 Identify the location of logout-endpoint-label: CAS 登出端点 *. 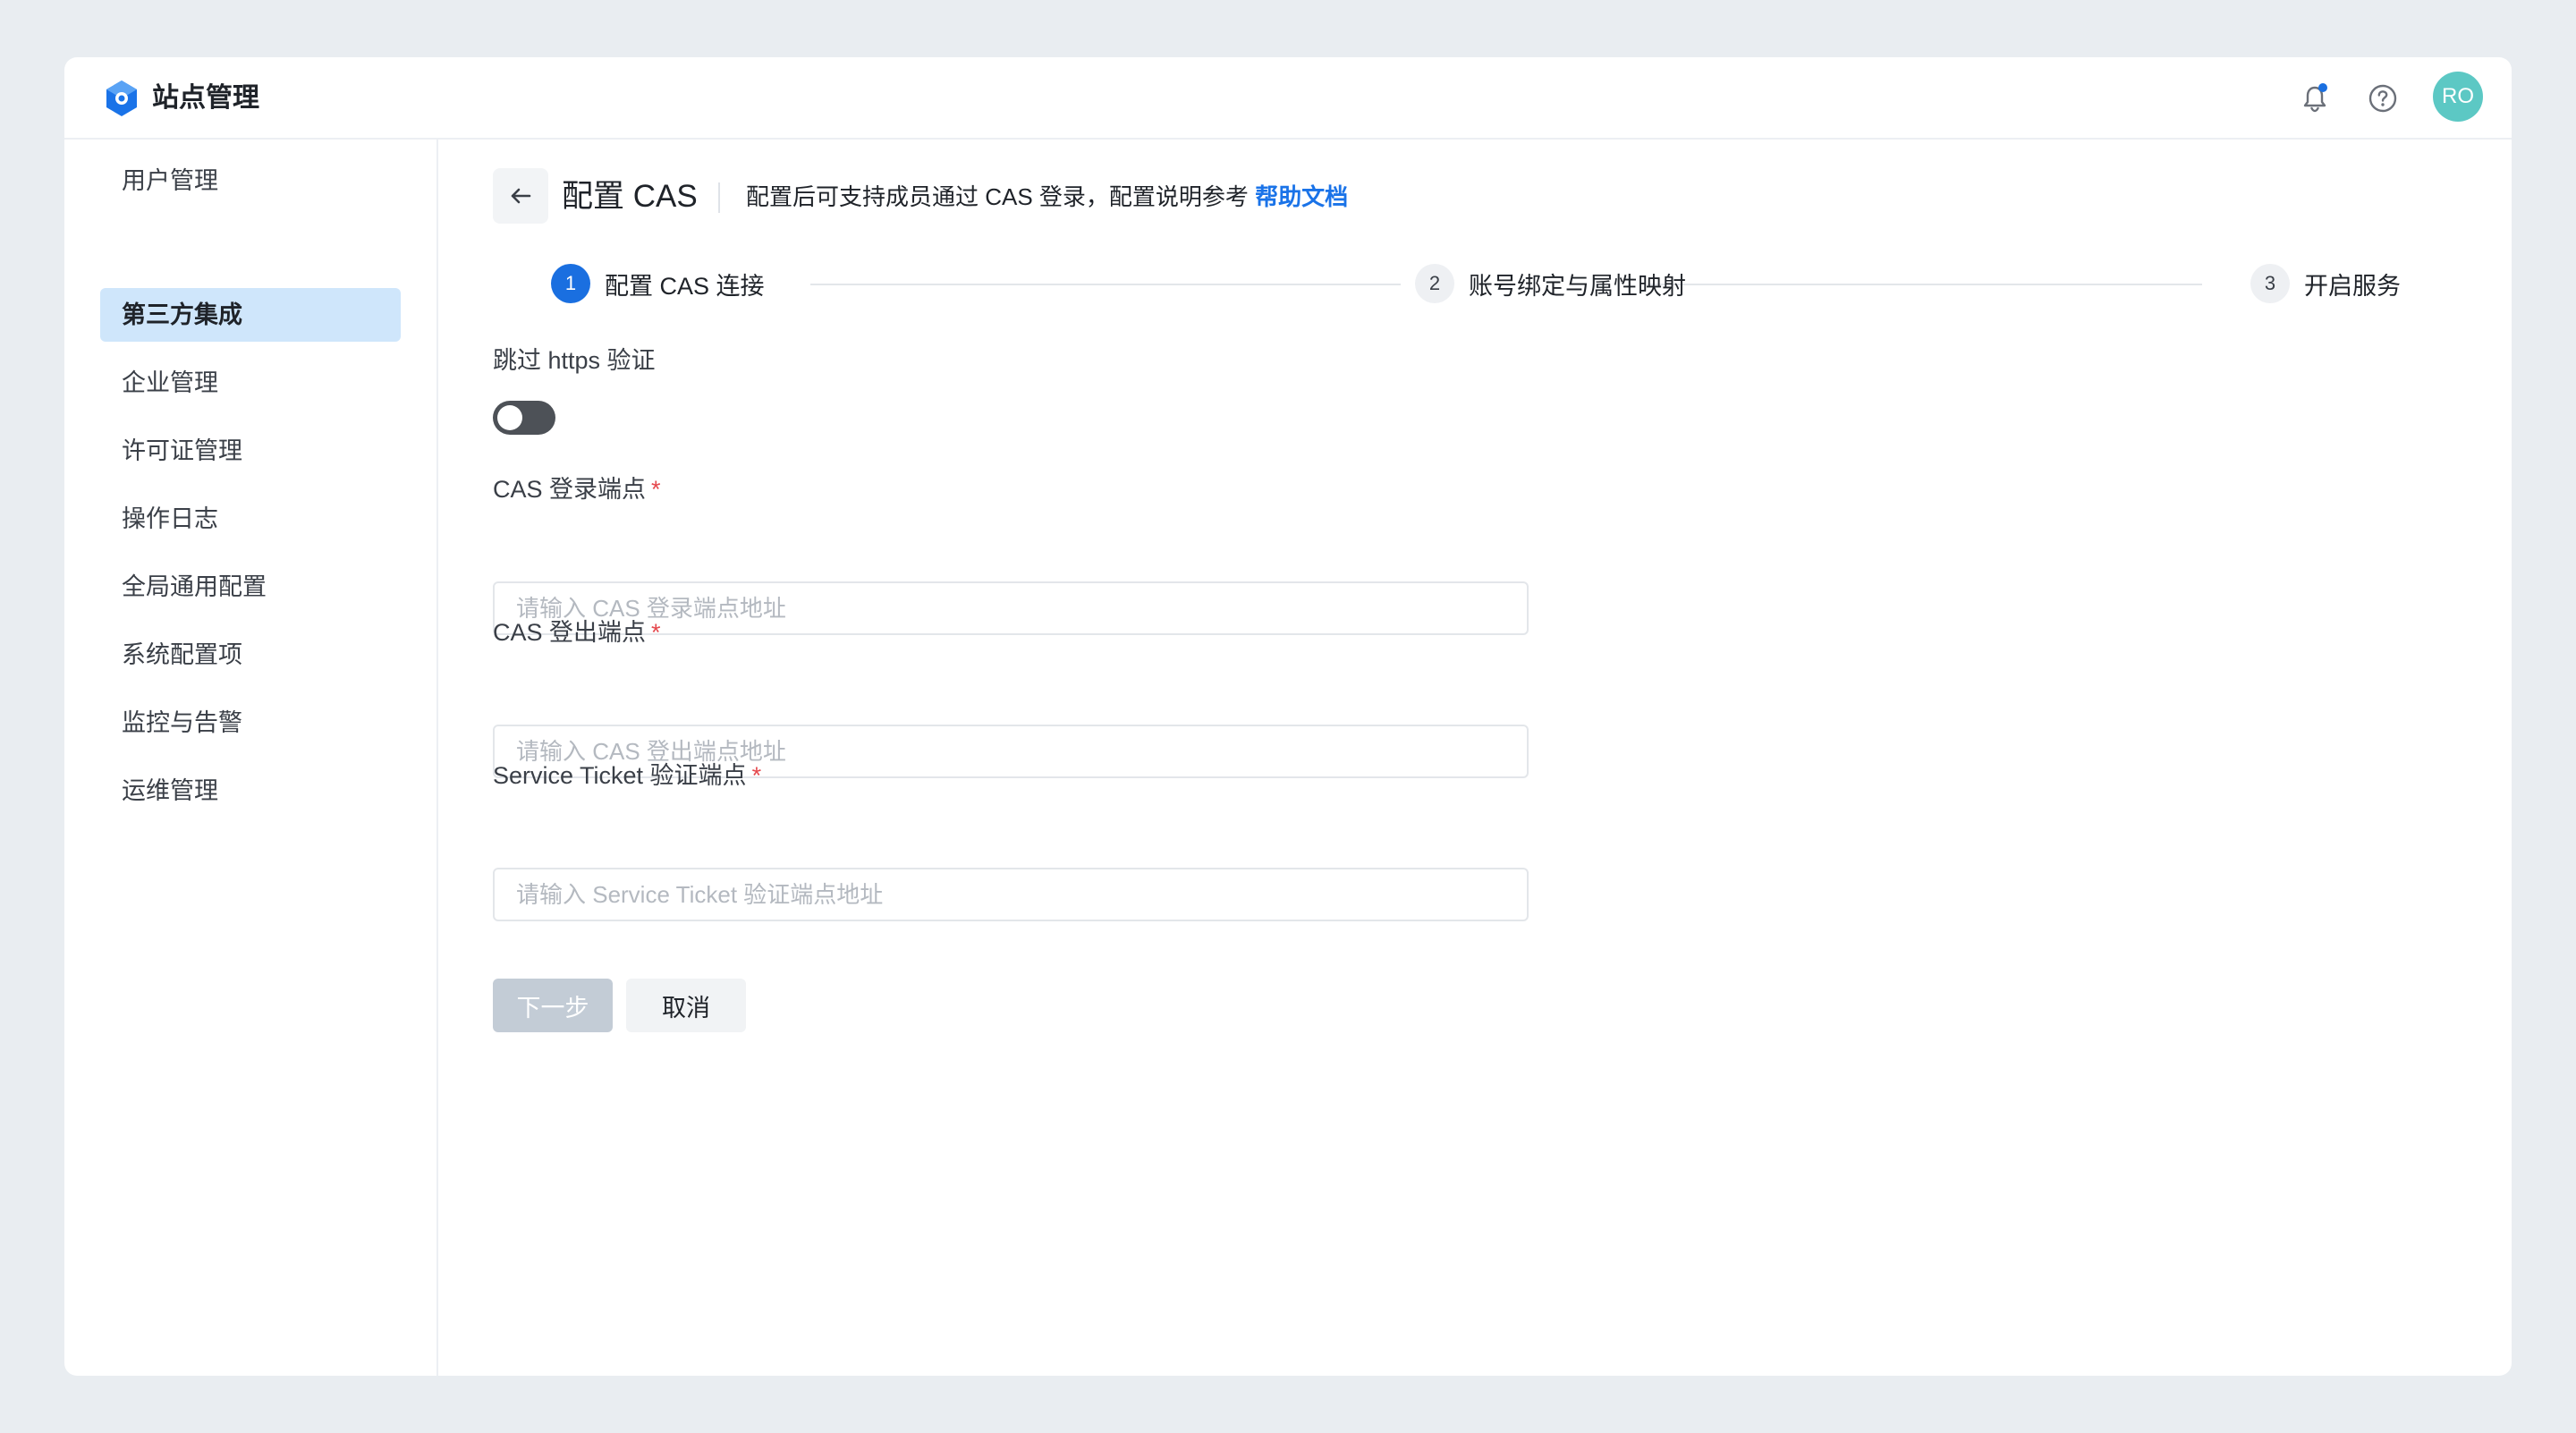
(577, 632).